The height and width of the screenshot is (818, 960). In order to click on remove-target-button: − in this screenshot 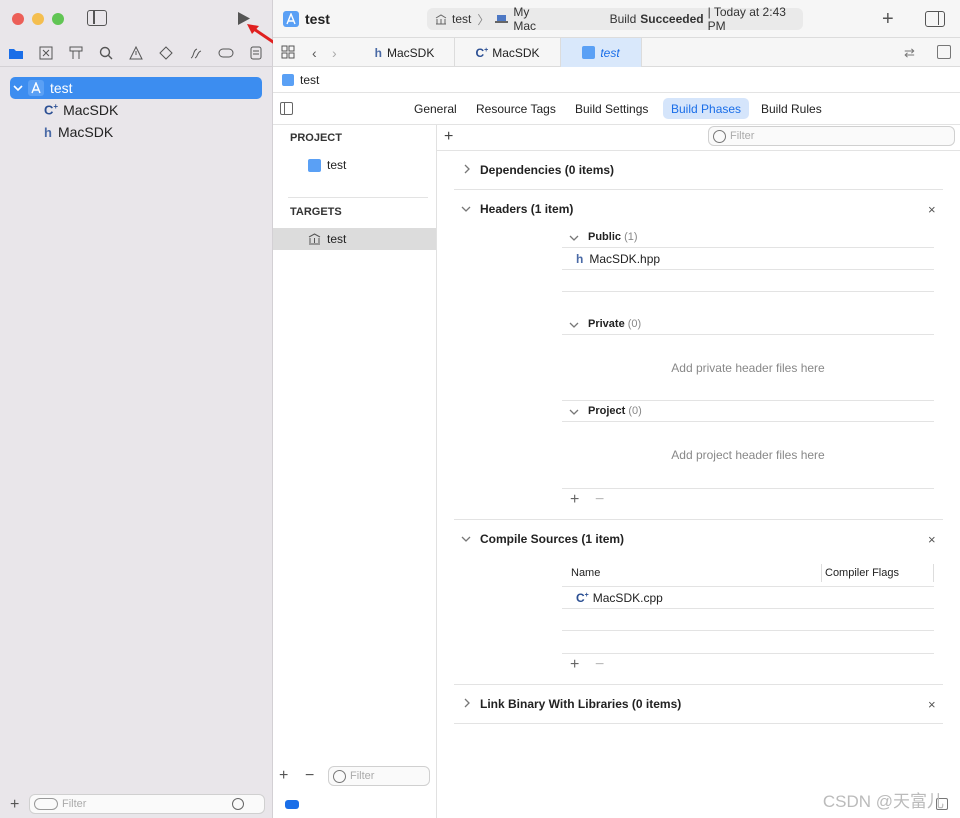, I will do `click(309, 776)`.